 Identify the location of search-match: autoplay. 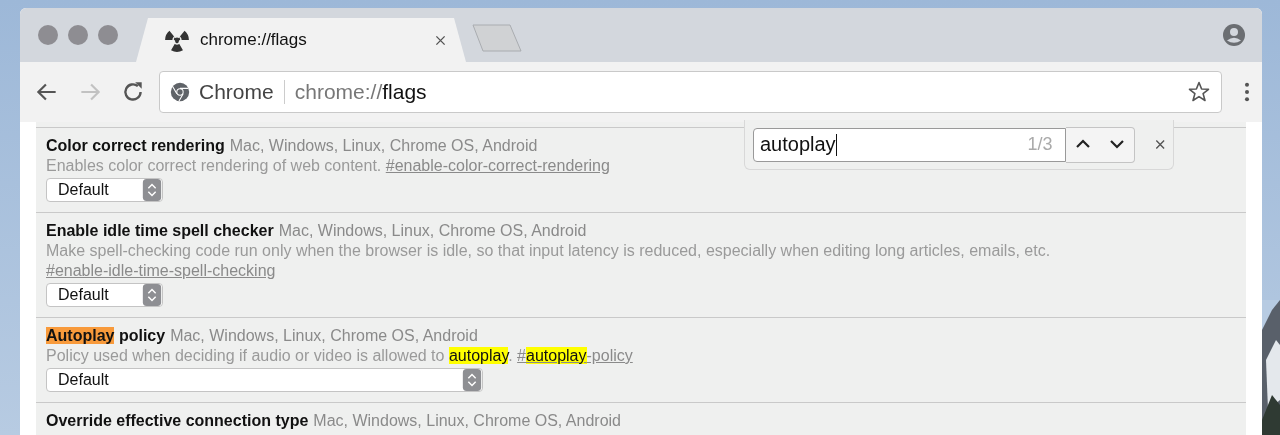
(556, 355).